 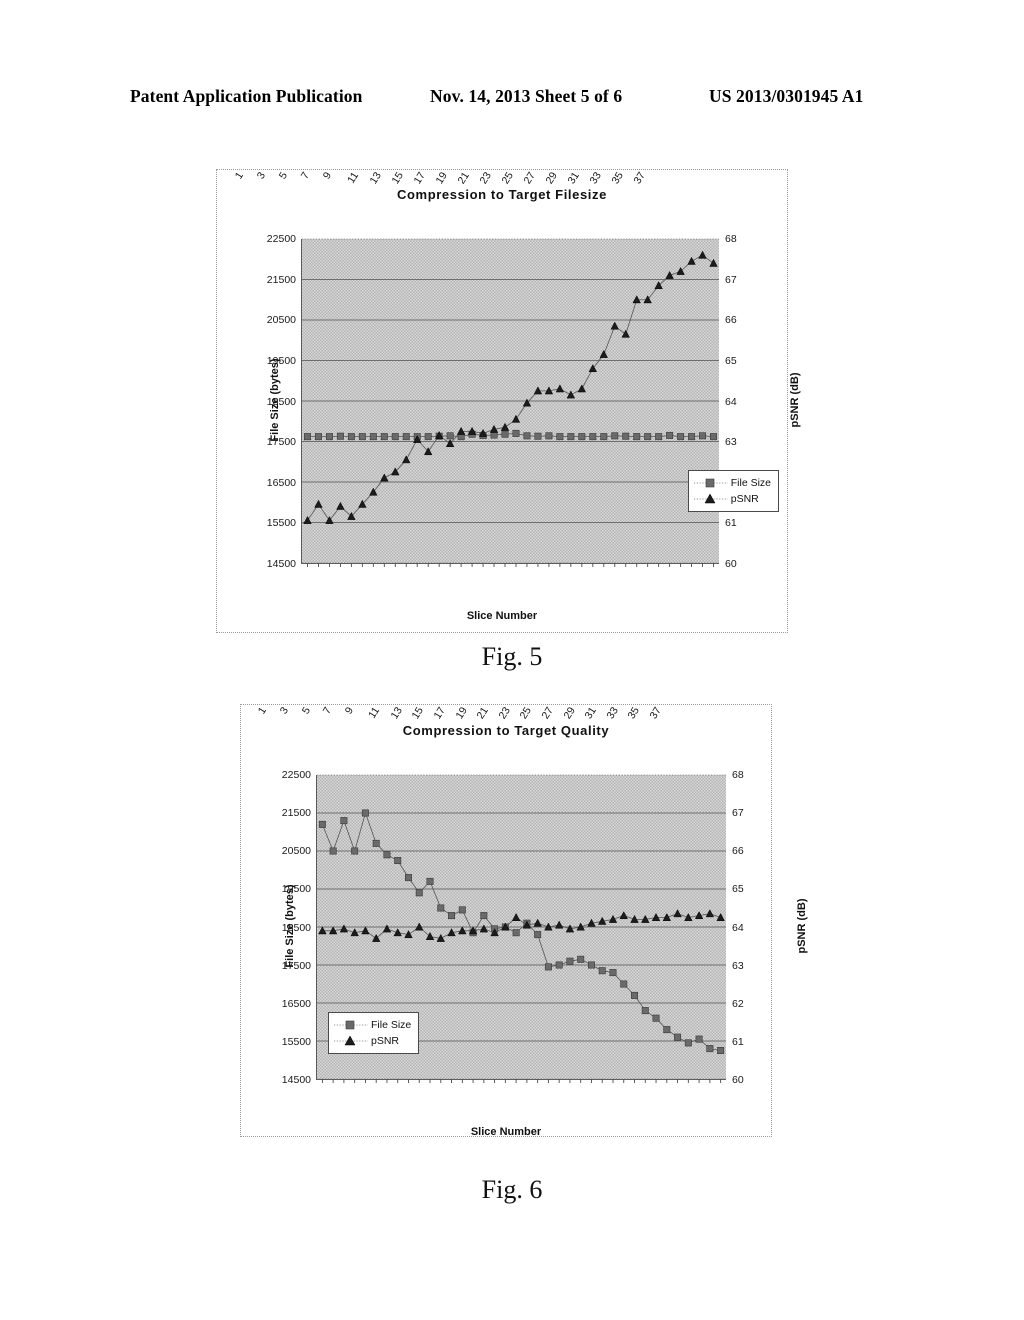 I want to click on y-right-tick-label: 63, so click(x=738, y=965).